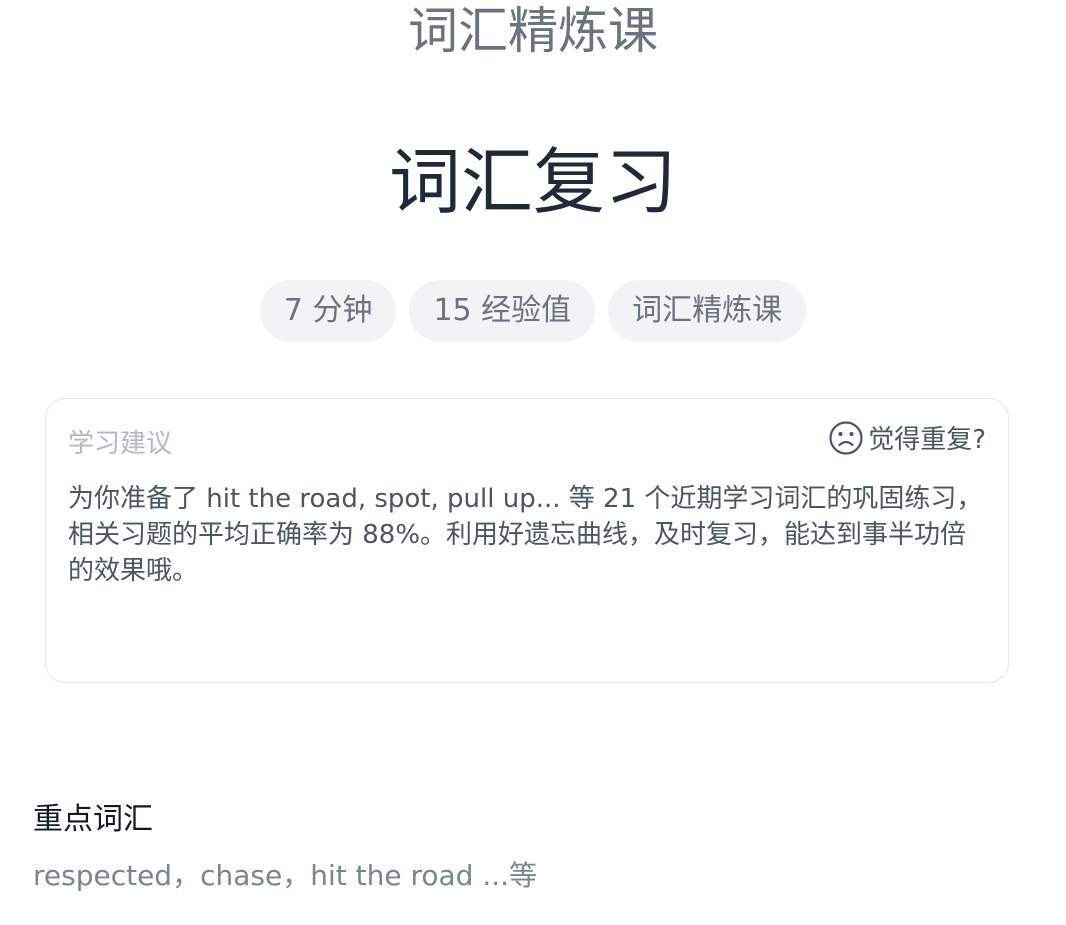 The image size is (1066, 925). I want to click on experience-tag: 15 经验值, so click(502, 311).